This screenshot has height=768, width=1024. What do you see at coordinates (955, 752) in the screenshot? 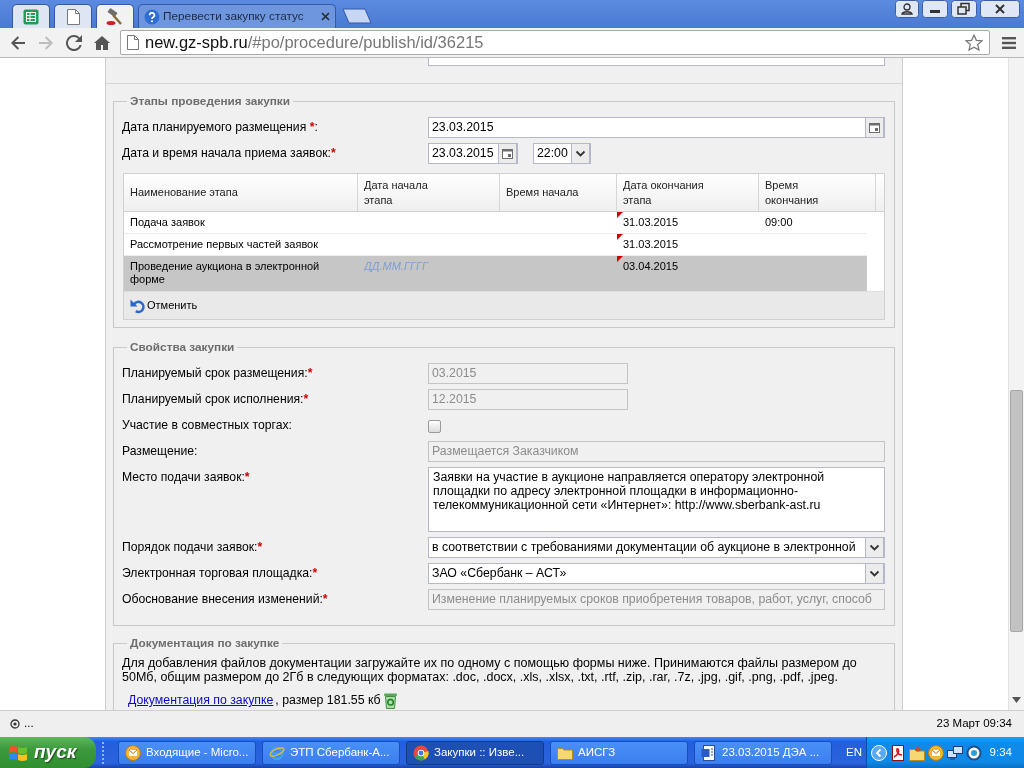
I see `monitor-icon` at bounding box center [955, 752].